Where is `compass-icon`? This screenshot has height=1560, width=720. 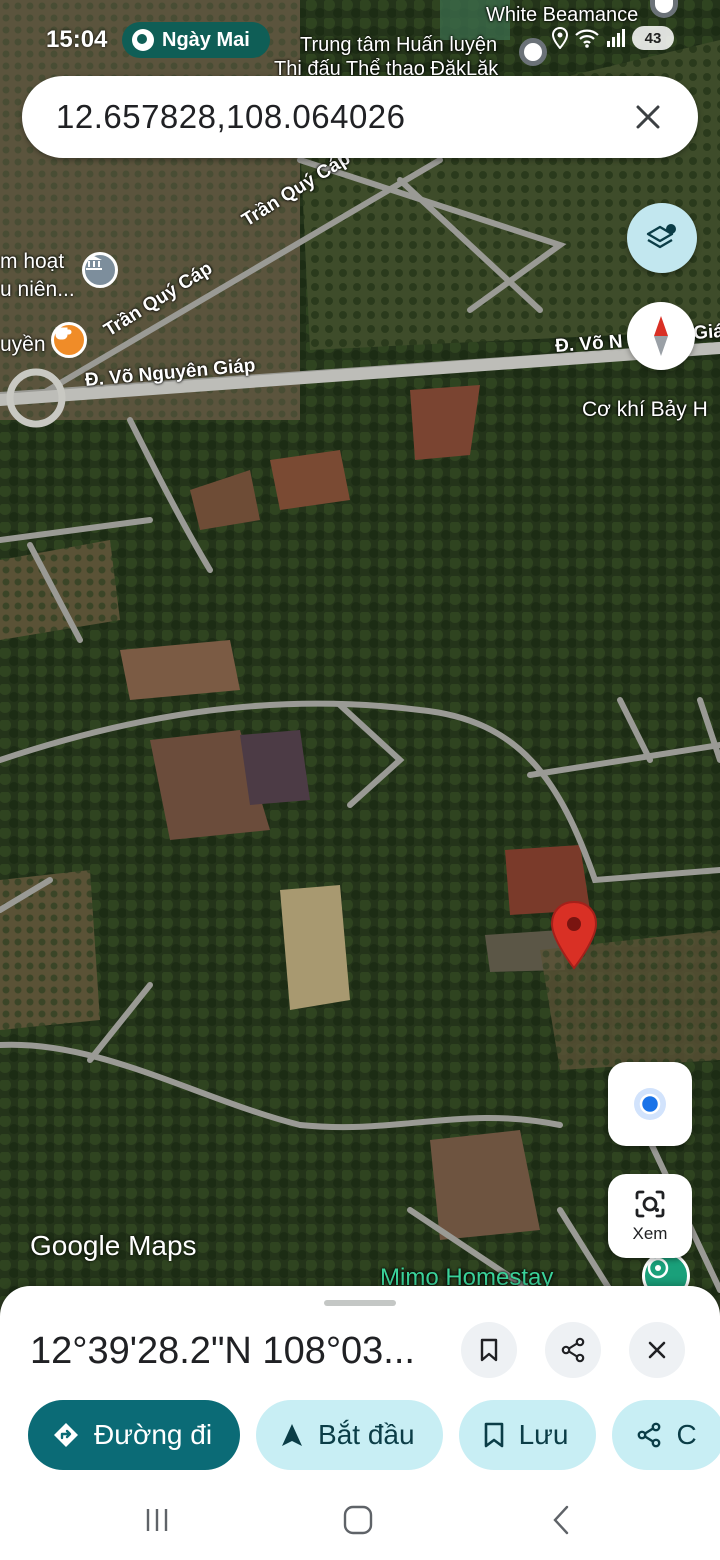
compass-icon is located at coordinates (661, 336).